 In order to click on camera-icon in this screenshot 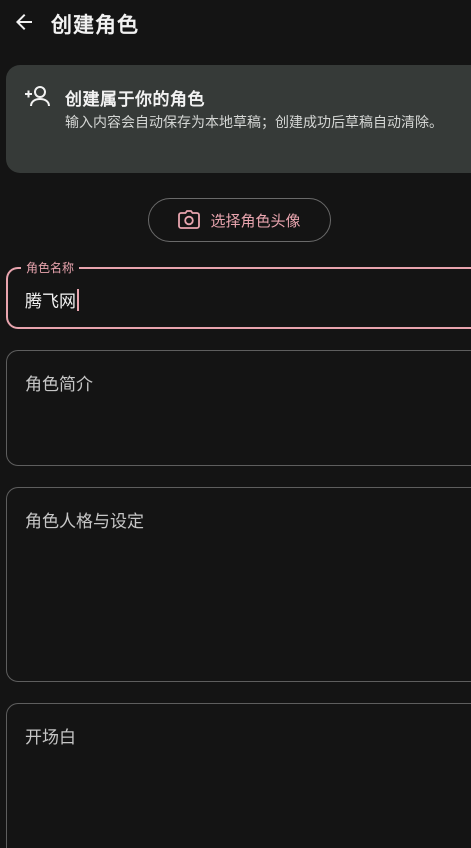, I will do `click(189, 220)`.